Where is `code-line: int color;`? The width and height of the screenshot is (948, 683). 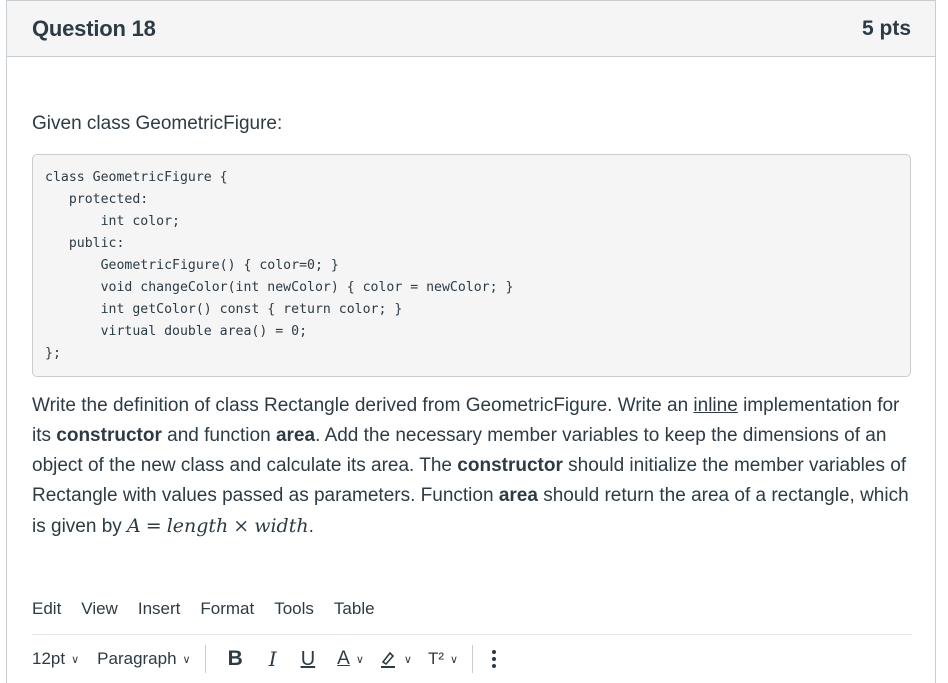 code-line: int color; is located at coordinates (112, 221).